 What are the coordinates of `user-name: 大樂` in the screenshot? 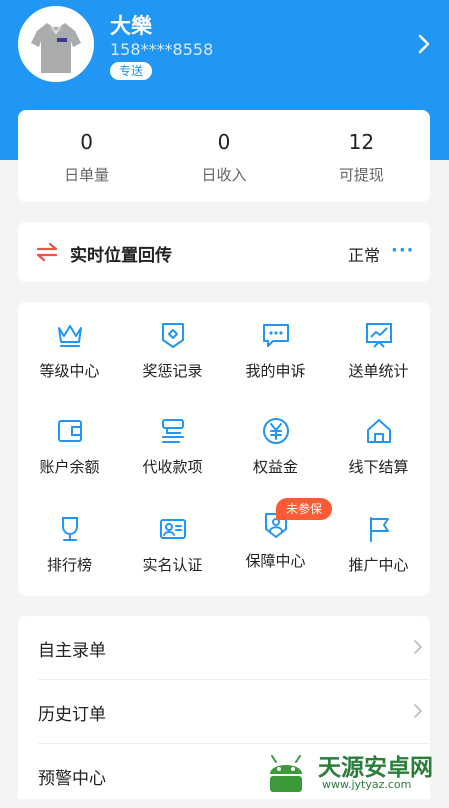 It's located at (131, 26).